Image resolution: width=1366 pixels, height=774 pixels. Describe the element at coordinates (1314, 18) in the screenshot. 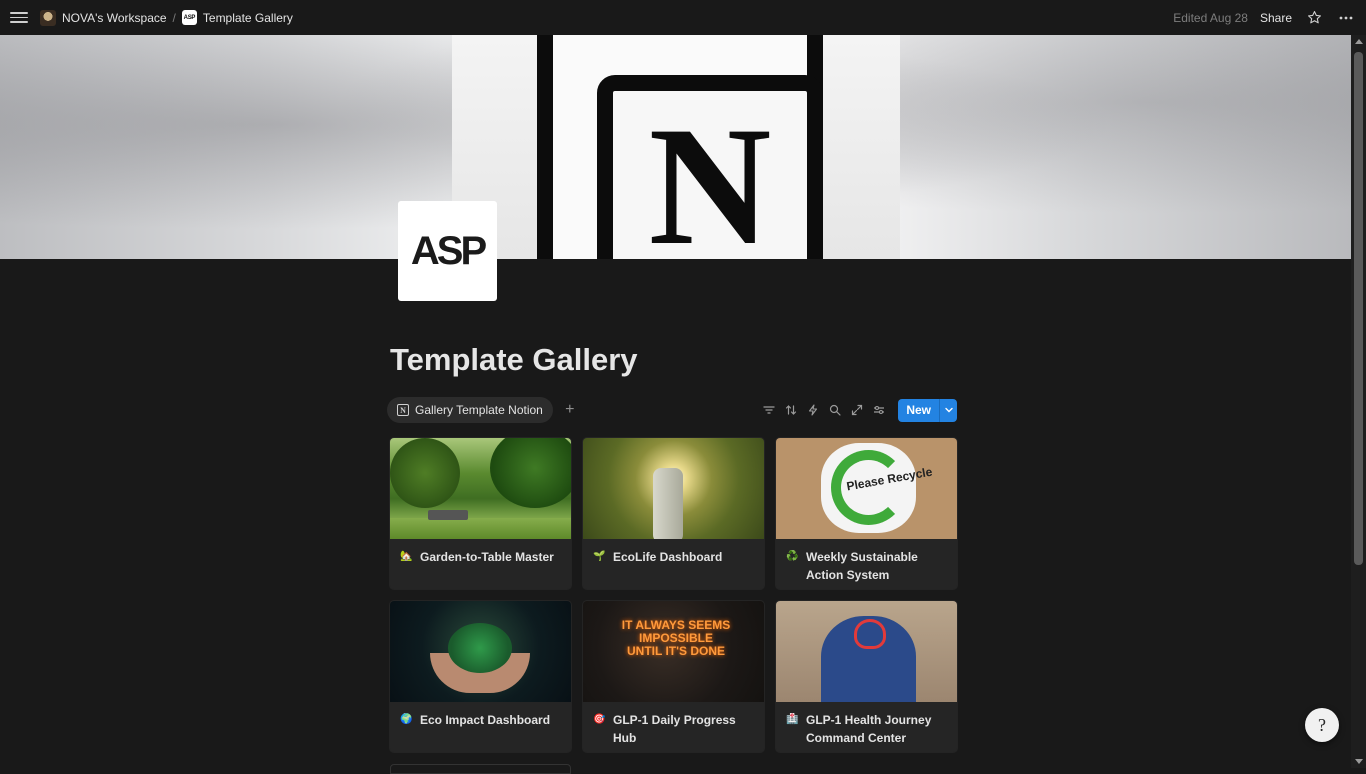

I see `star-icon` at that location.